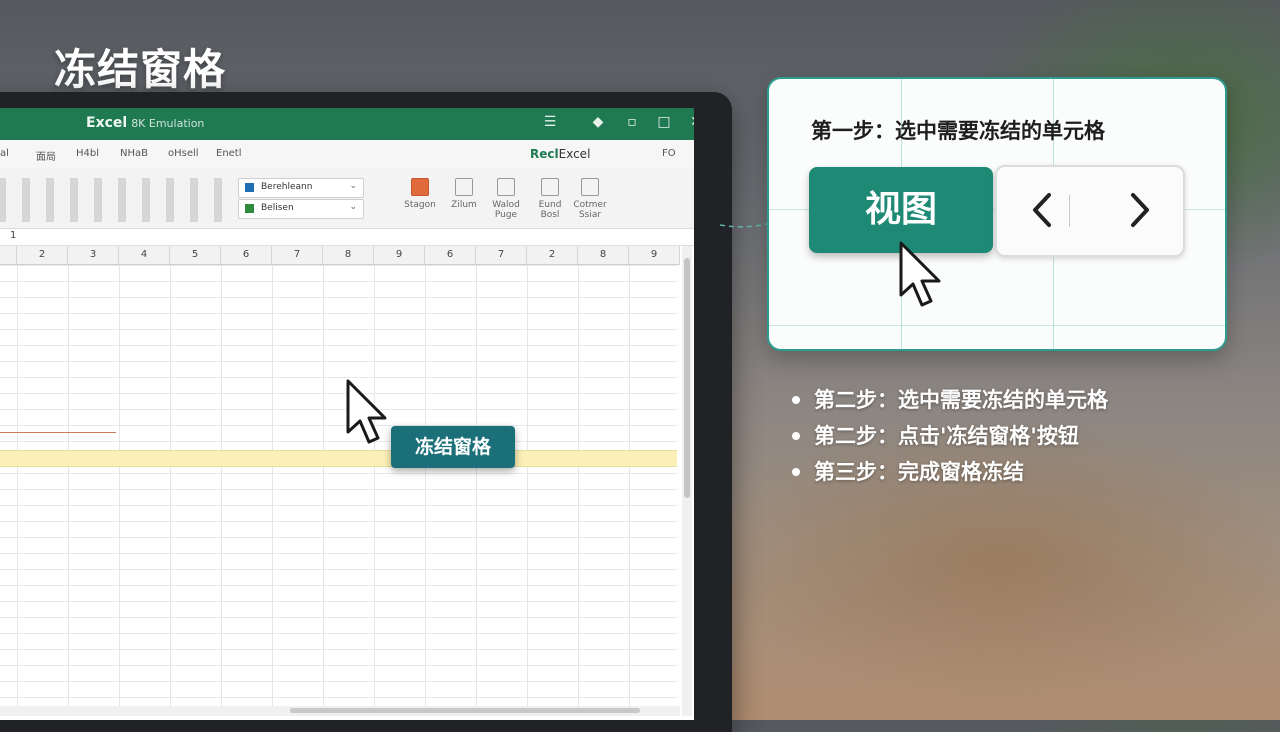  What do you see at coordinates (1069, 211) in the screenshot?
I see `nav-divider` at bounding box center [1069, 211].